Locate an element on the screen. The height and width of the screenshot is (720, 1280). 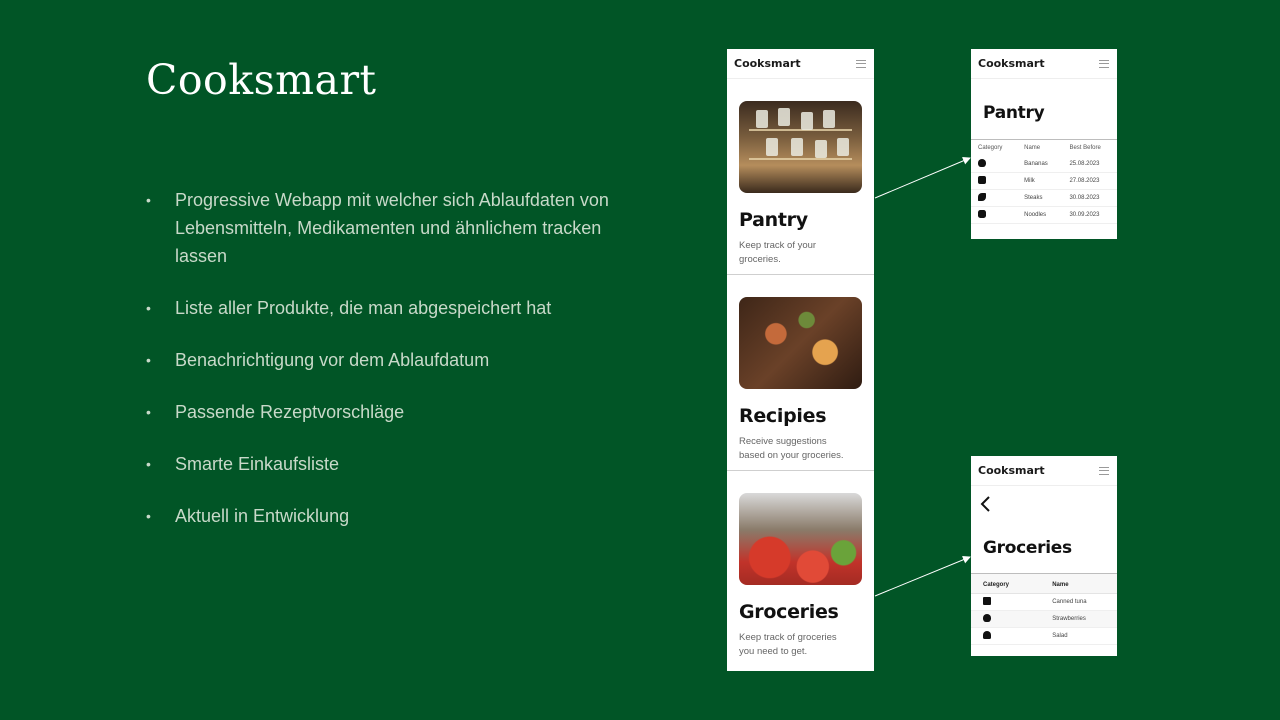
screen-title: Pantry is located at coordinates (1014, 113).